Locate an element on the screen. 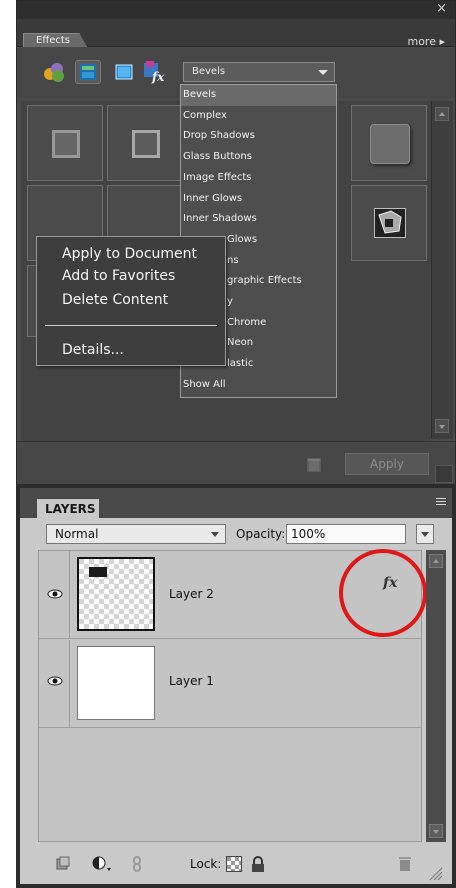 Image resolution: width=456 pixels, height=888 pixels. photo-effects-icon is located at coordinates (54, 72).